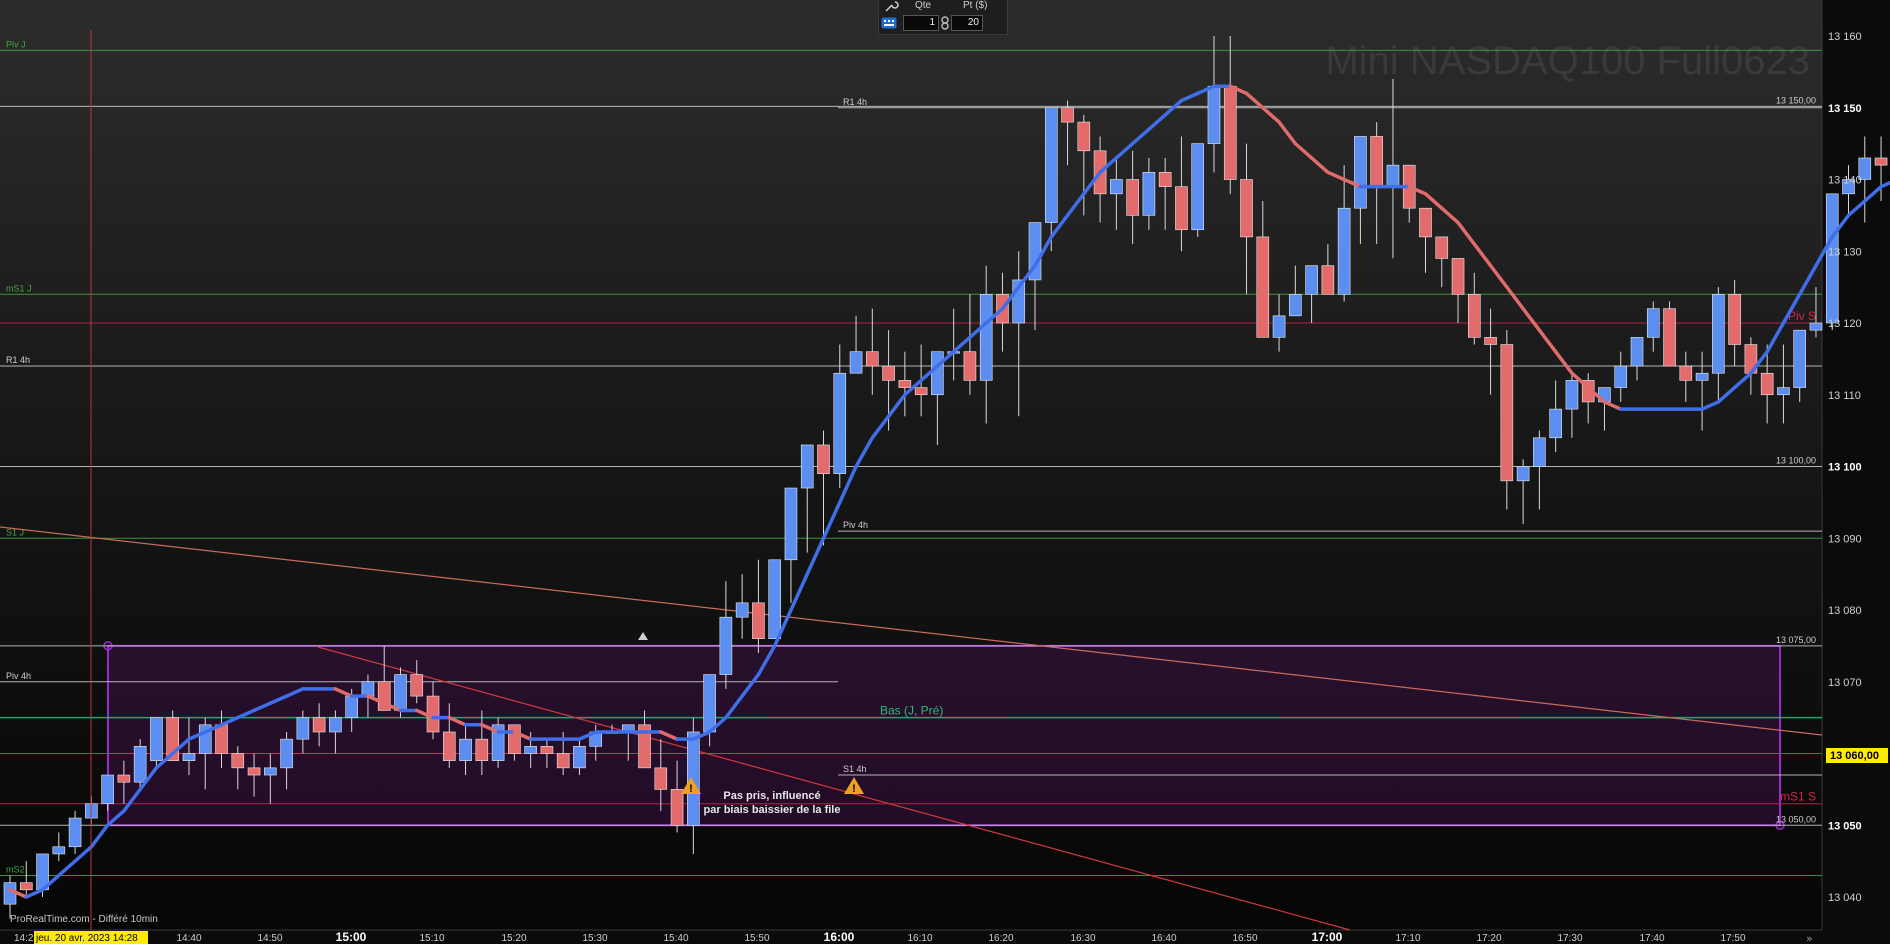 The image size is (1890, 944). Describe the element at coordinates (921, 23) in the screenshot. I see `qty-input: 1` at that location.